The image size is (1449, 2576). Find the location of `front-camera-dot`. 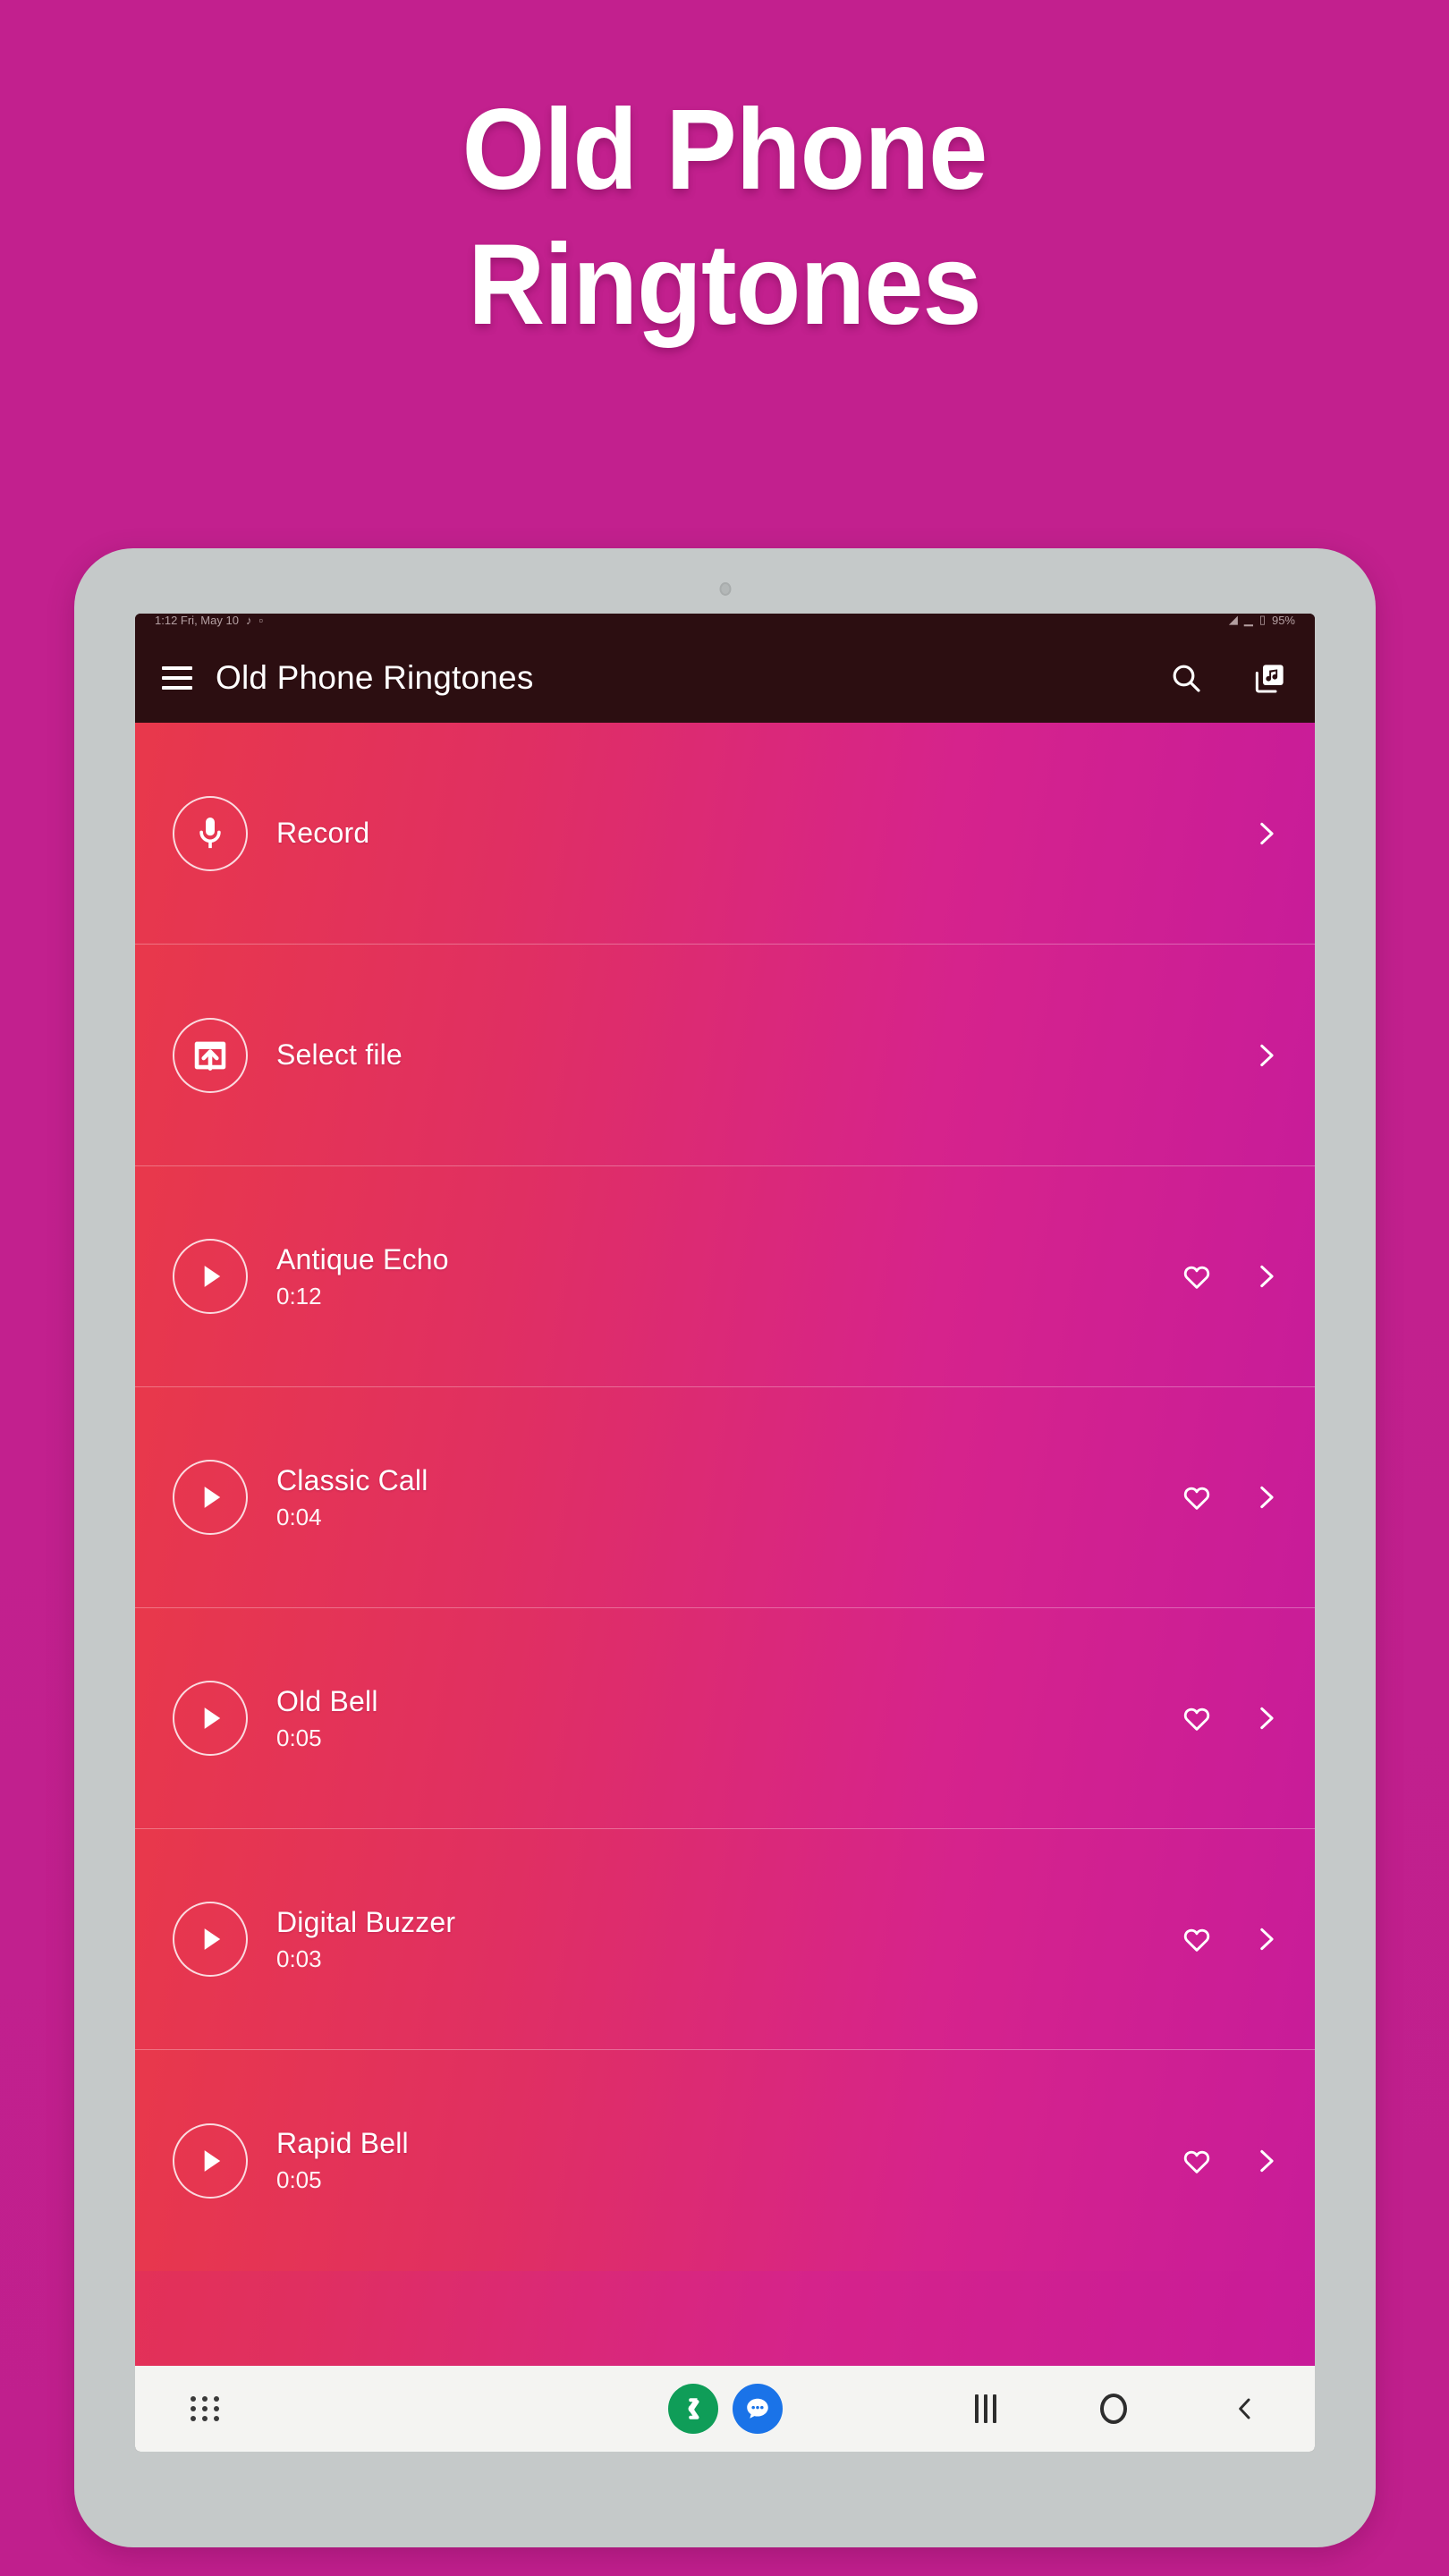

front-camera-dot is located at coordinates (725, 589).